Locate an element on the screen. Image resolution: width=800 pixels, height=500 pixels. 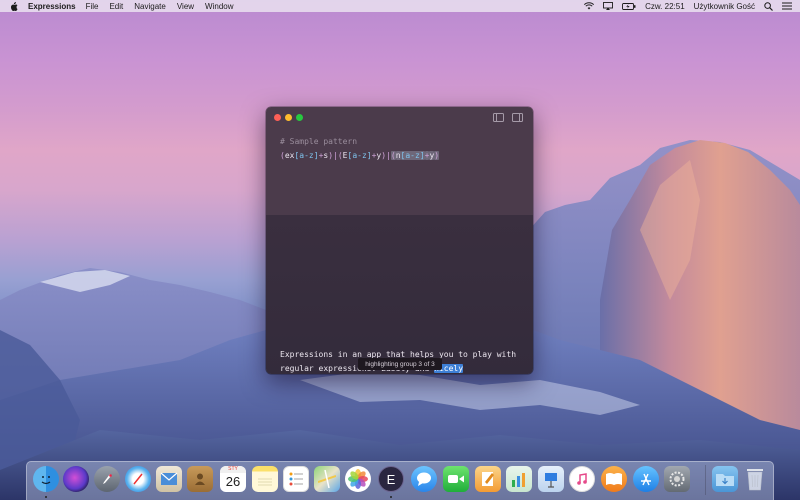
user-menu: Użytkownik Gość is located at coordinates (724, 6).